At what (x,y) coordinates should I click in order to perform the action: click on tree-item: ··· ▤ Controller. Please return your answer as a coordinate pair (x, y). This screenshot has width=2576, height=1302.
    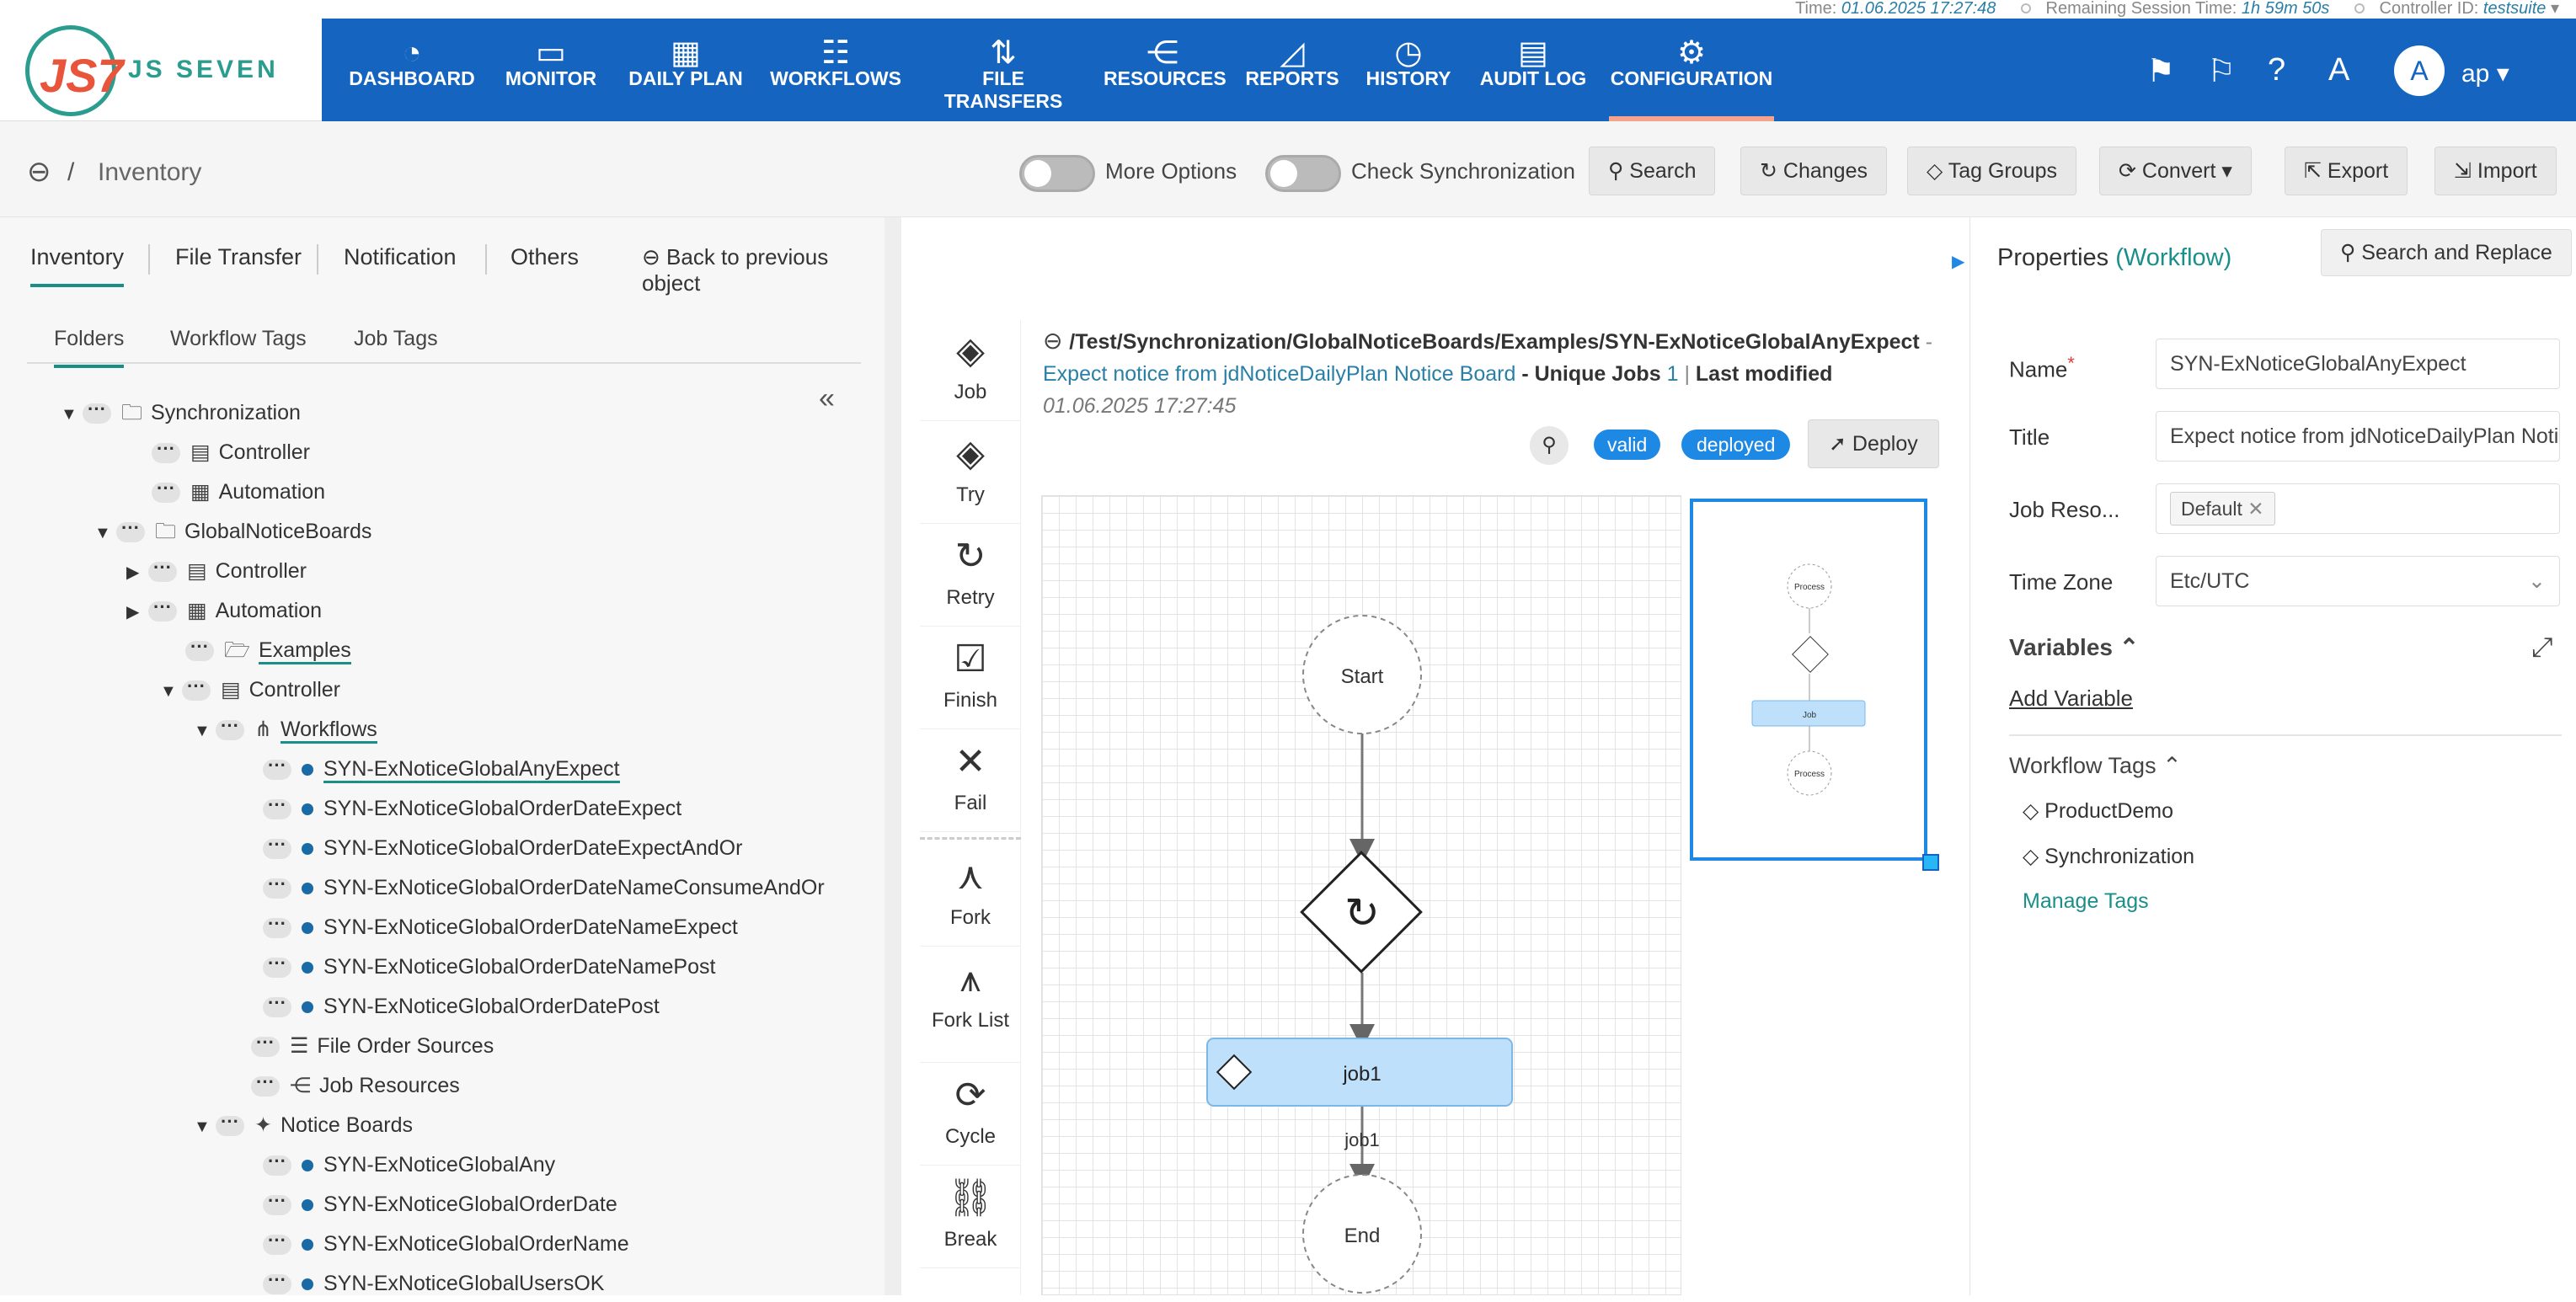
    Looking at the image, I should click on (231, 452).